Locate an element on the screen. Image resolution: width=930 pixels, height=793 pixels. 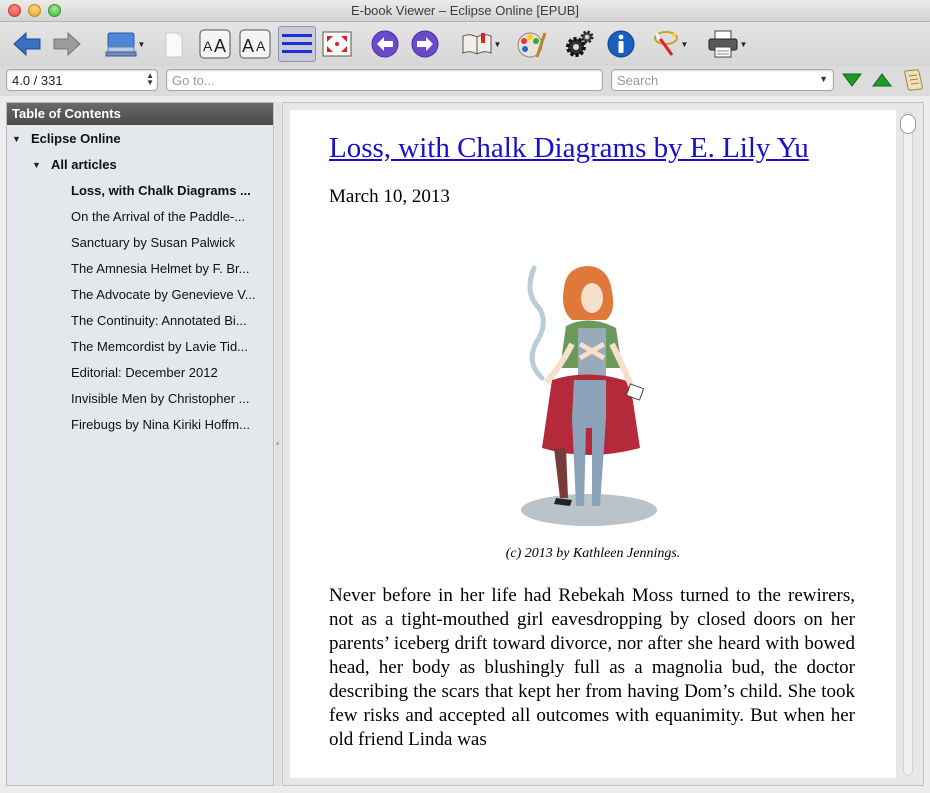
scrollbar-track is located at coordinates (908, 444).